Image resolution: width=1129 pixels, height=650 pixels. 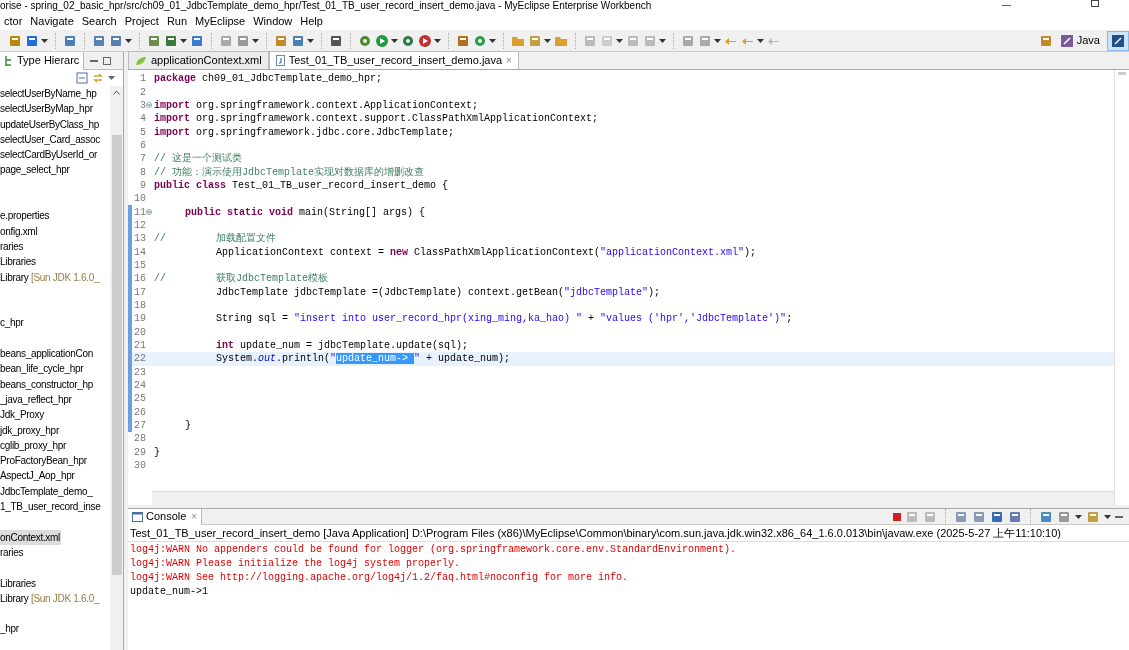 I want to click on tree-item: selectUser_Card_assoc, so click(x=50, y=139).